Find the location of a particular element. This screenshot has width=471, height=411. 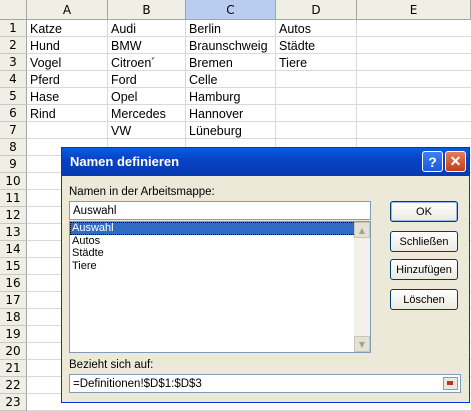

cell-b2: BMW is located at coordinates (125, 46).